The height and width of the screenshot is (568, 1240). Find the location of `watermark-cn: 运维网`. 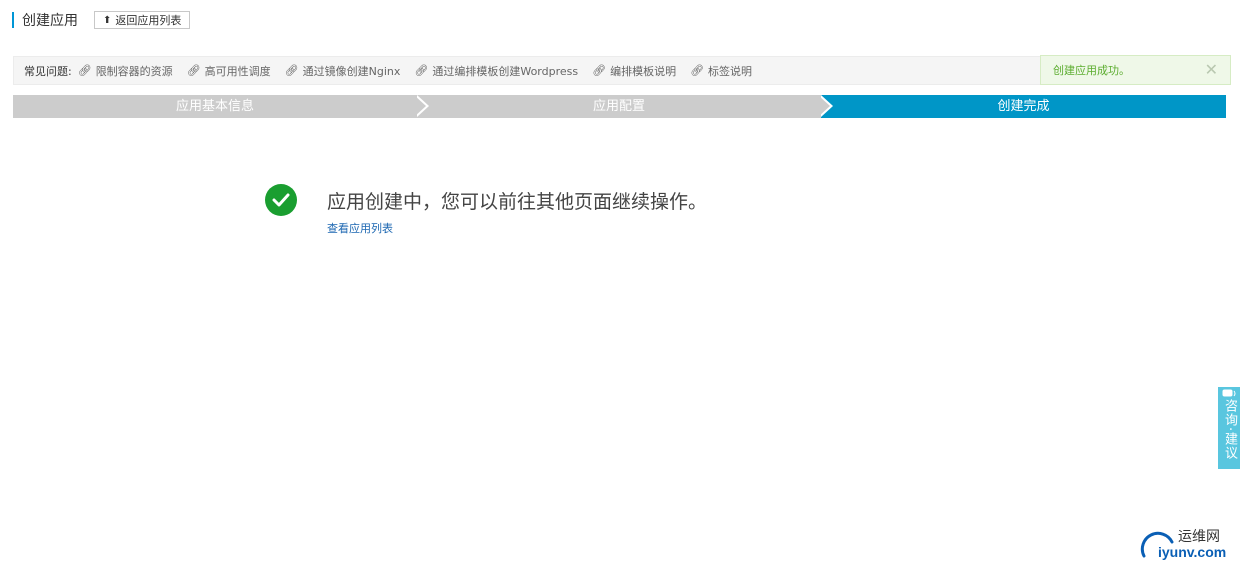

watermark-cn: 运维网 is located at coordinates (1199, 537).